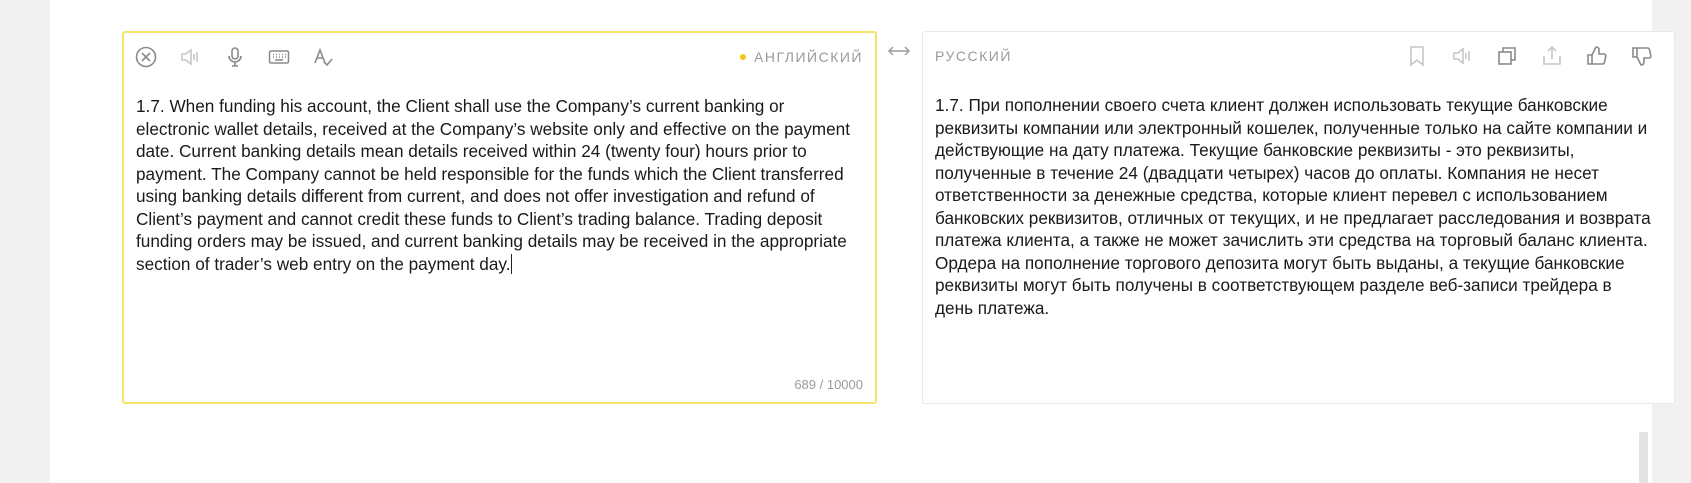  What do you see at coordinates (499, 56) in the screenshot?
I see `source-toolbar: АНГЛИЙСКИЙ` at bounding box center [499, 56].